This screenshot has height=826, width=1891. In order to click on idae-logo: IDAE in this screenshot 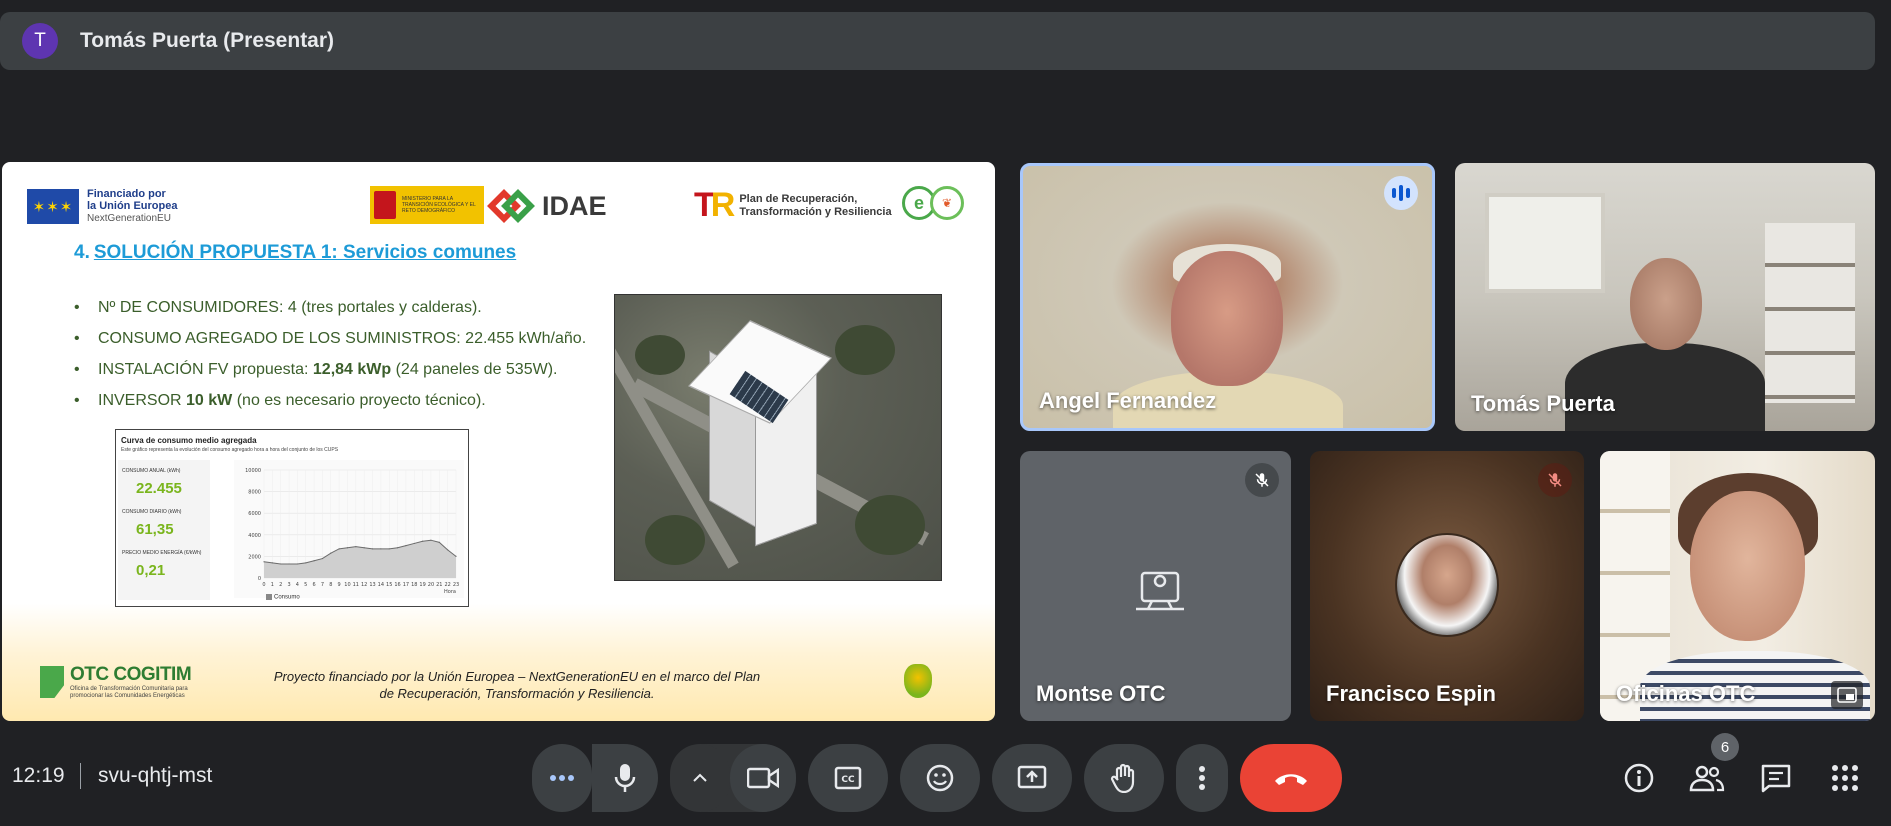, I will do `click(547, 206)`.